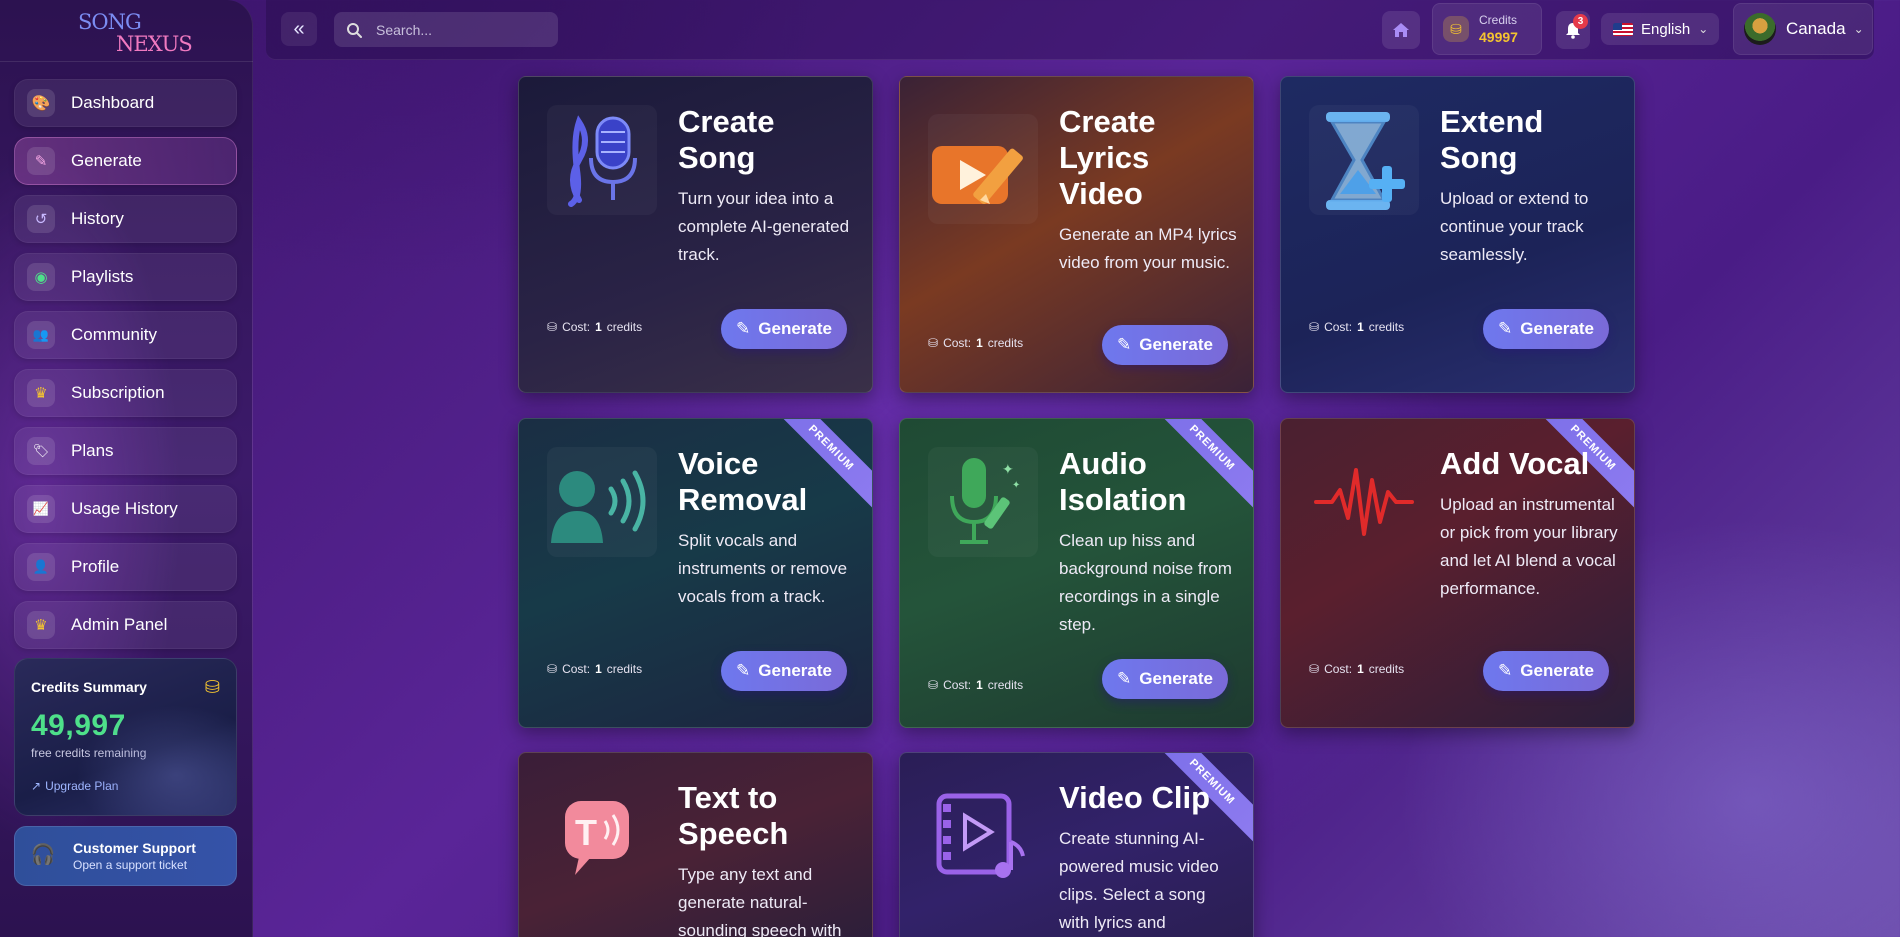 Image resolution: width=1900 pixels, height=937 pixels. Describe the element at coordinates (1816, 28) in the screenshot. I see `user-name: Canada` at that location.